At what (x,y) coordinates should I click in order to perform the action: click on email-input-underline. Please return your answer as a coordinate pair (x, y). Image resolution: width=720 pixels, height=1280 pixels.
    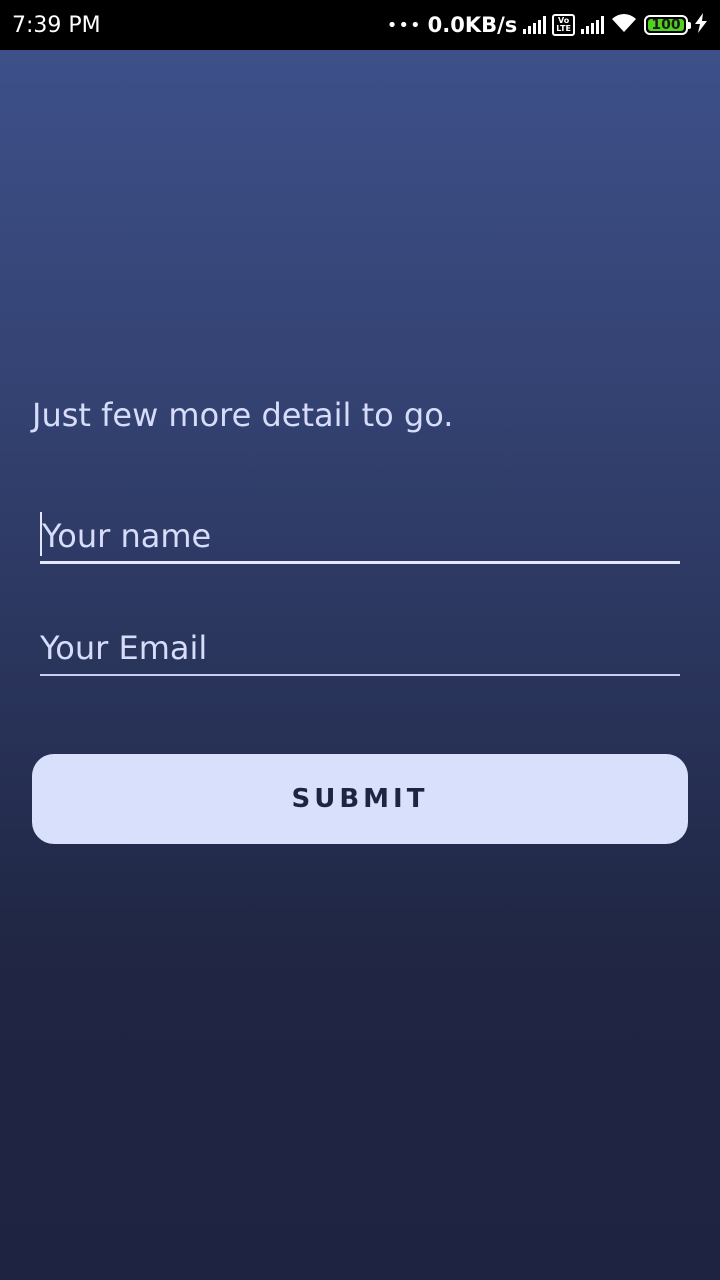
    Looking at the image, I should click on (360, 675).